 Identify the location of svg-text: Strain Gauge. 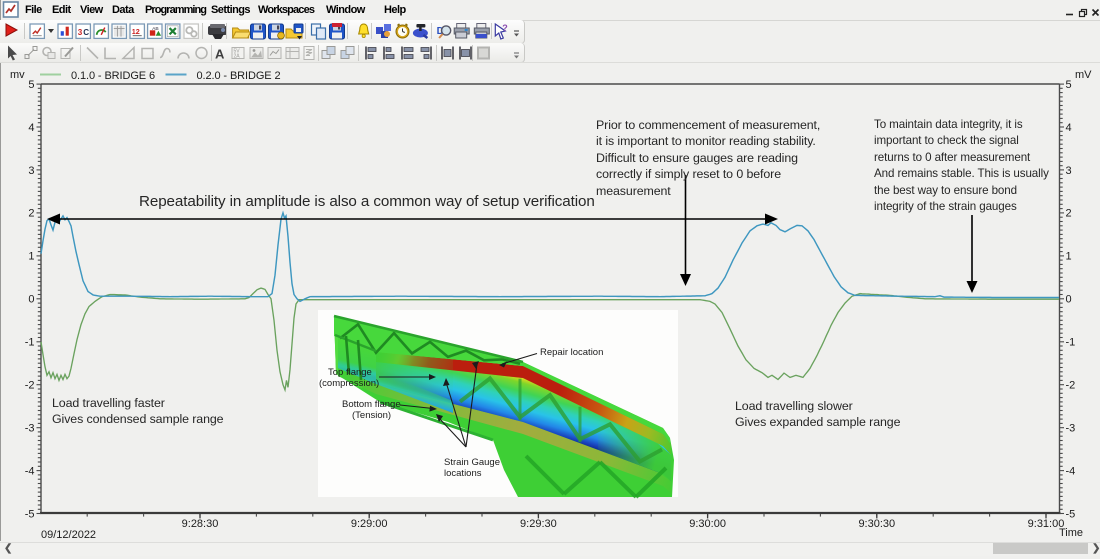
(472, 462).